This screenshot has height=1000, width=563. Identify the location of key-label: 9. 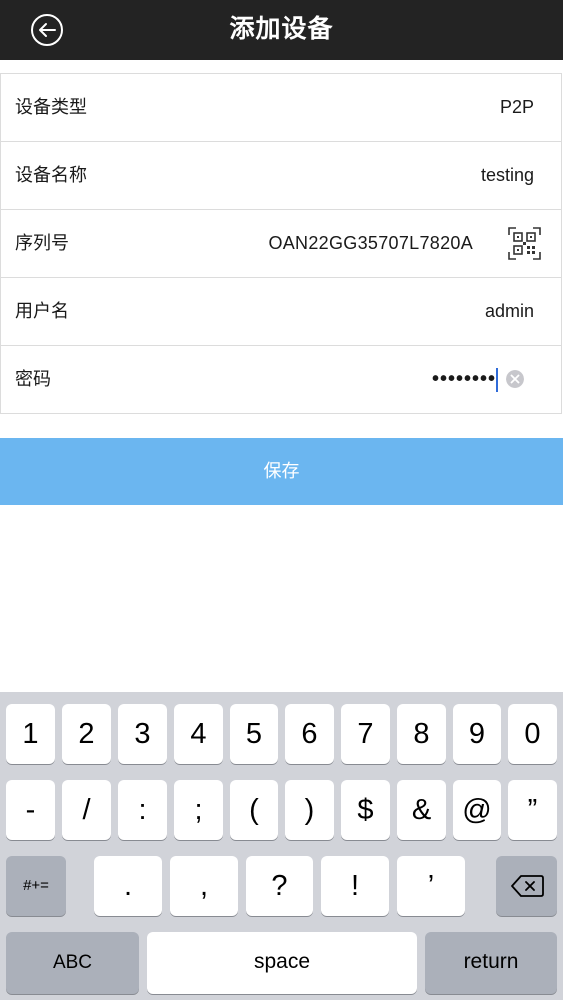
(477, 734).